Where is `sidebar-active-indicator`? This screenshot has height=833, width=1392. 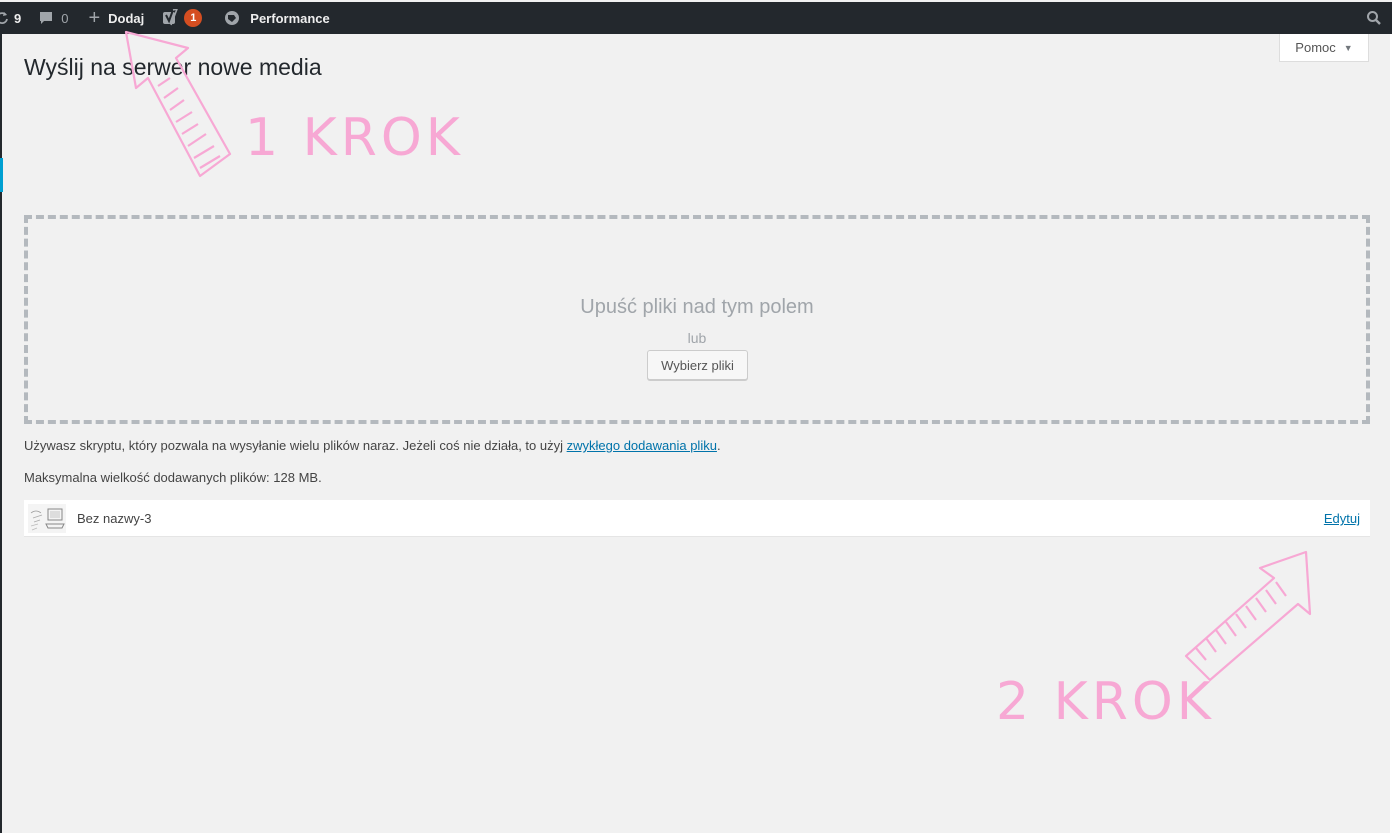 sidebar-active-indicator is located at coordinates (1, 175).